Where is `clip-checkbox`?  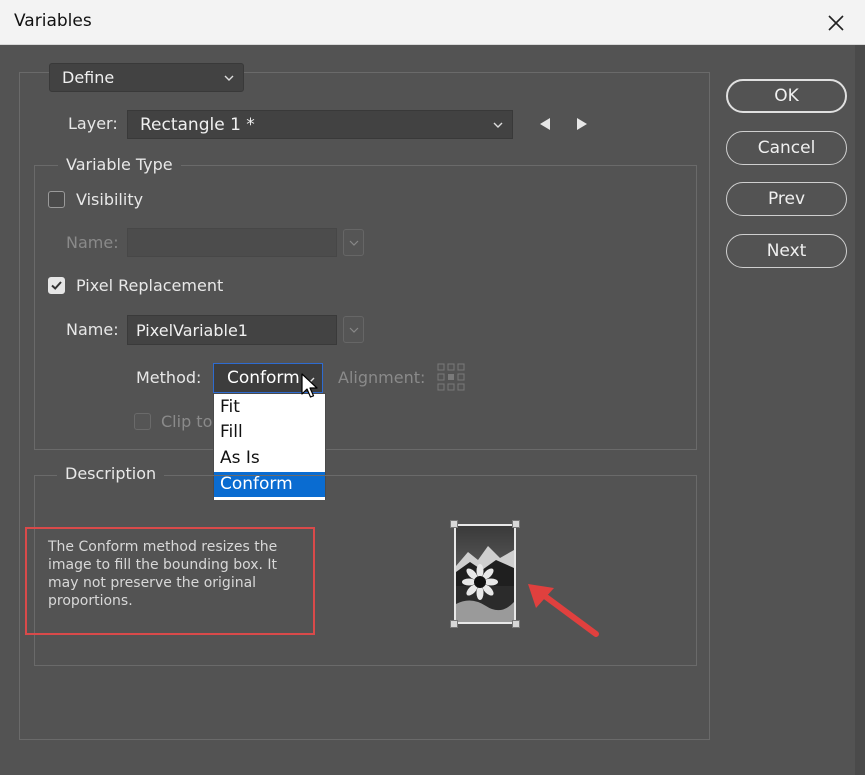 clip-checkbox is located at coordinates (142, 421).